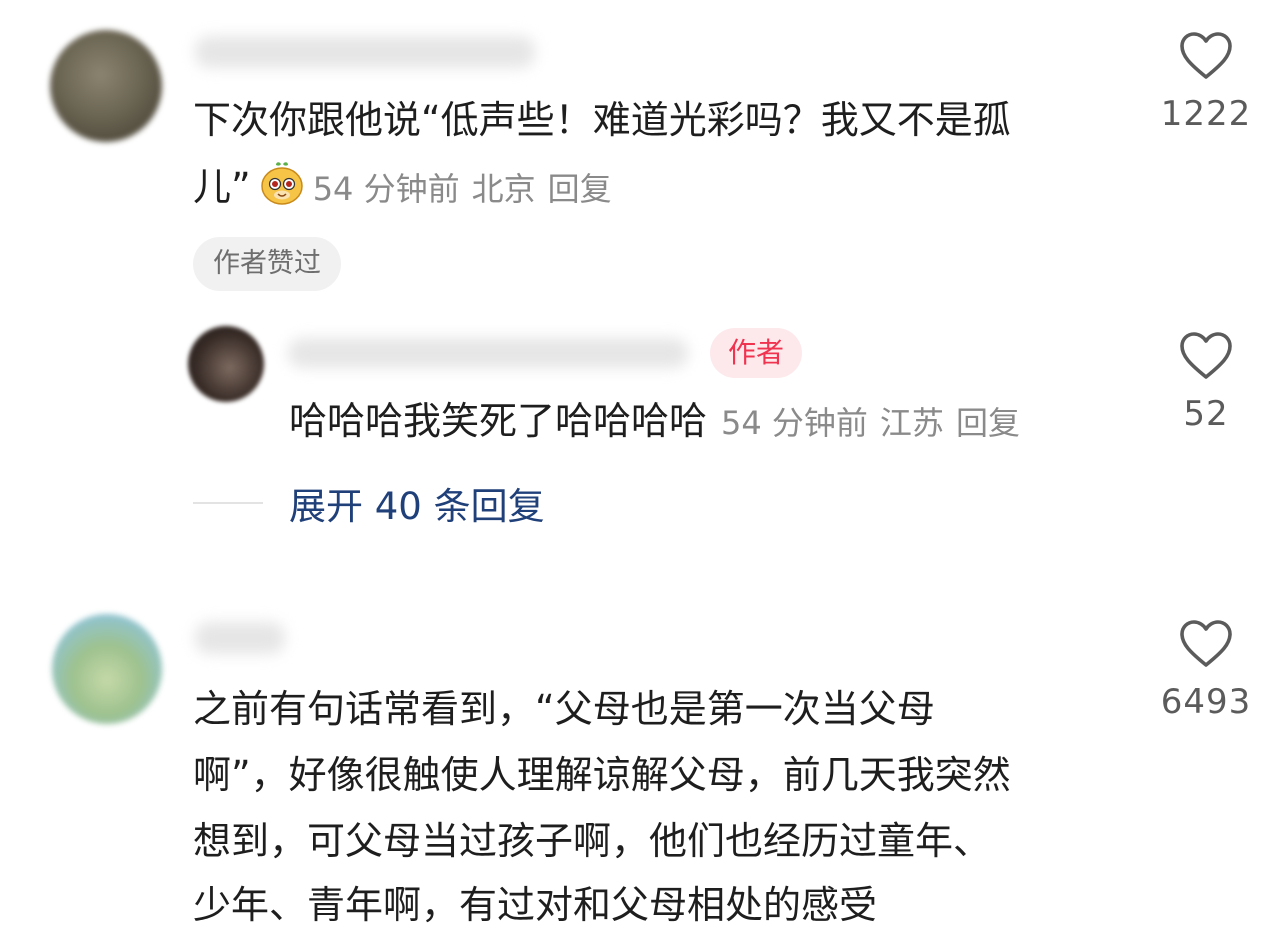  What do you see at coordinates (911, 423) in the screenshot?
I see `reply-location: 江苏` at bounding box center [911, 423].